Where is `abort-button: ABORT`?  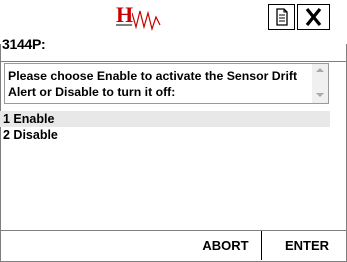 abort-button: ABORT is located at coordinates (226, 245).